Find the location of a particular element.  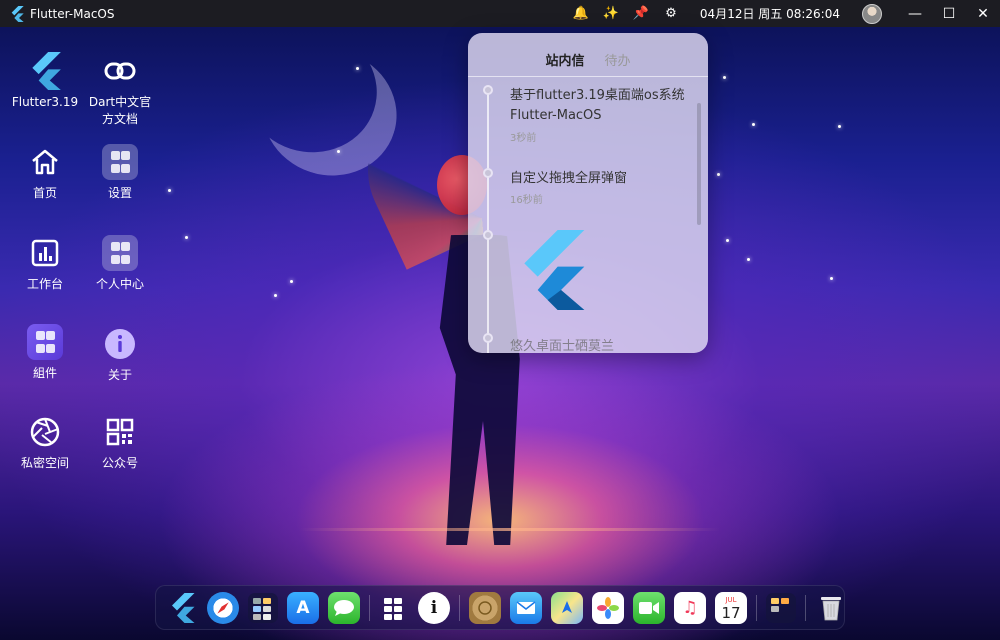

desktop-icon-label: 个人中心 is located at coordinates (119, 284).